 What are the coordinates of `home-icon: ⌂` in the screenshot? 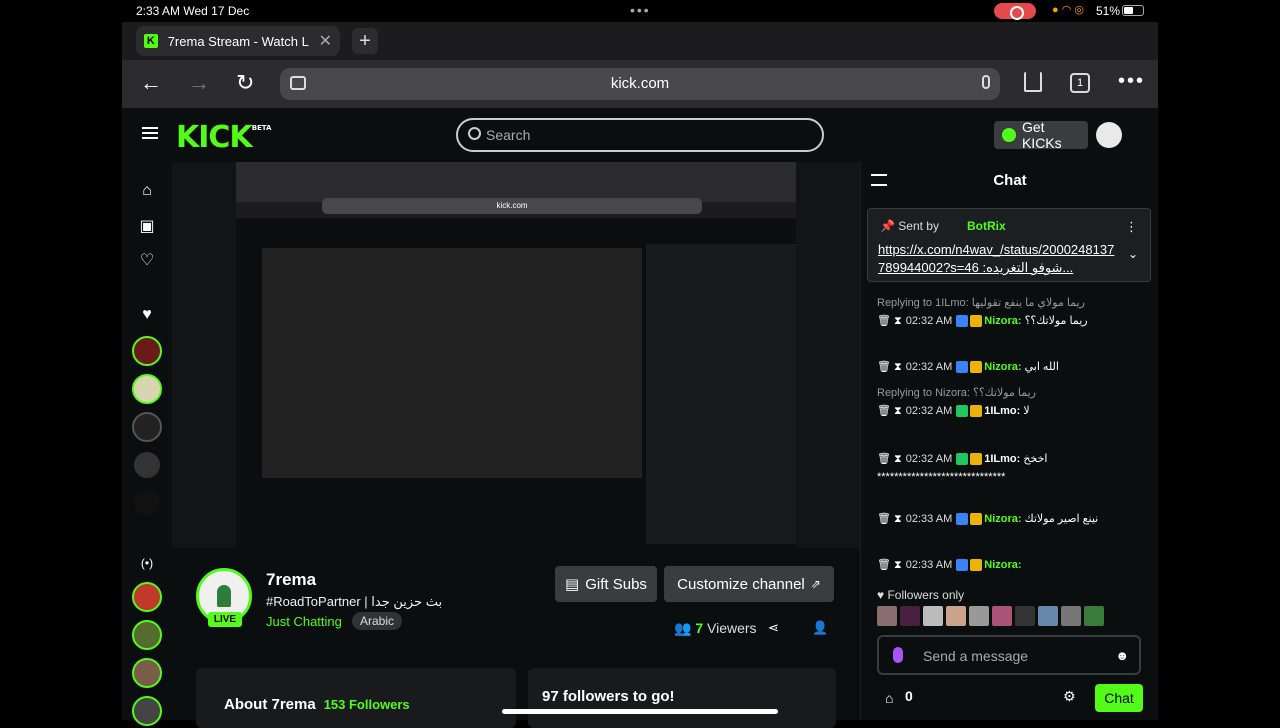 It's located at (147, 191).